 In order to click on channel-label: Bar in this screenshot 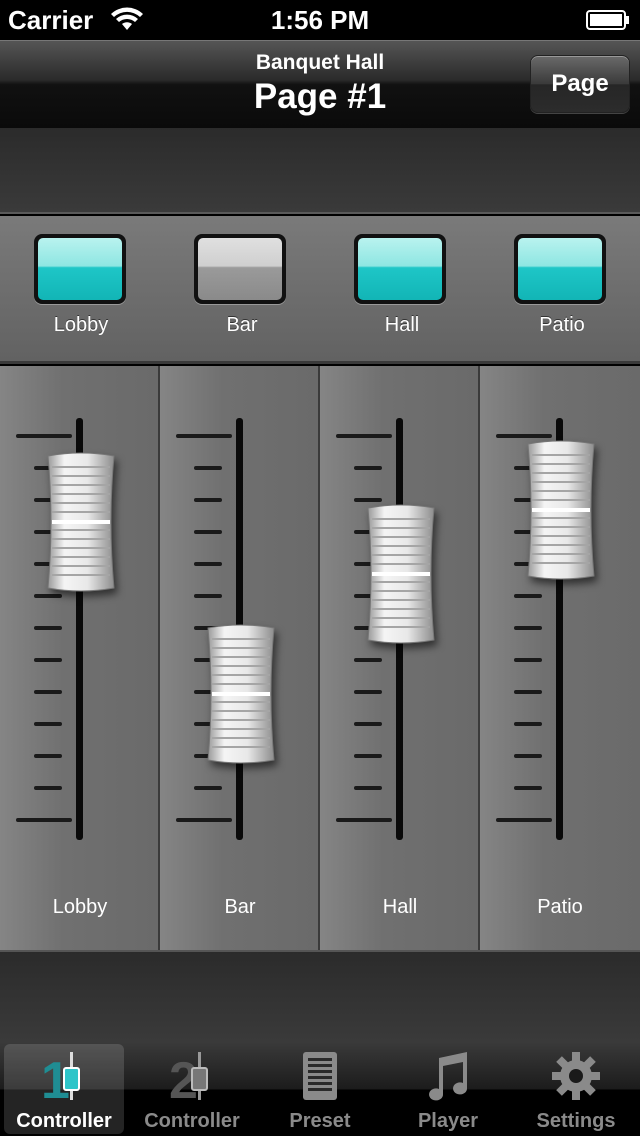, I will do `click(240, 907)`.